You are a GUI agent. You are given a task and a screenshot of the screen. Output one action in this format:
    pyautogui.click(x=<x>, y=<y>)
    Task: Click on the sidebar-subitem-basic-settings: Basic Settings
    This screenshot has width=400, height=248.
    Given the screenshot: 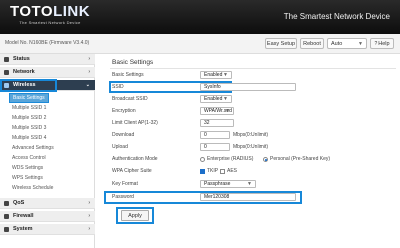 What is the action you would take?
    pyautogui.click(x=29, y=98)
    